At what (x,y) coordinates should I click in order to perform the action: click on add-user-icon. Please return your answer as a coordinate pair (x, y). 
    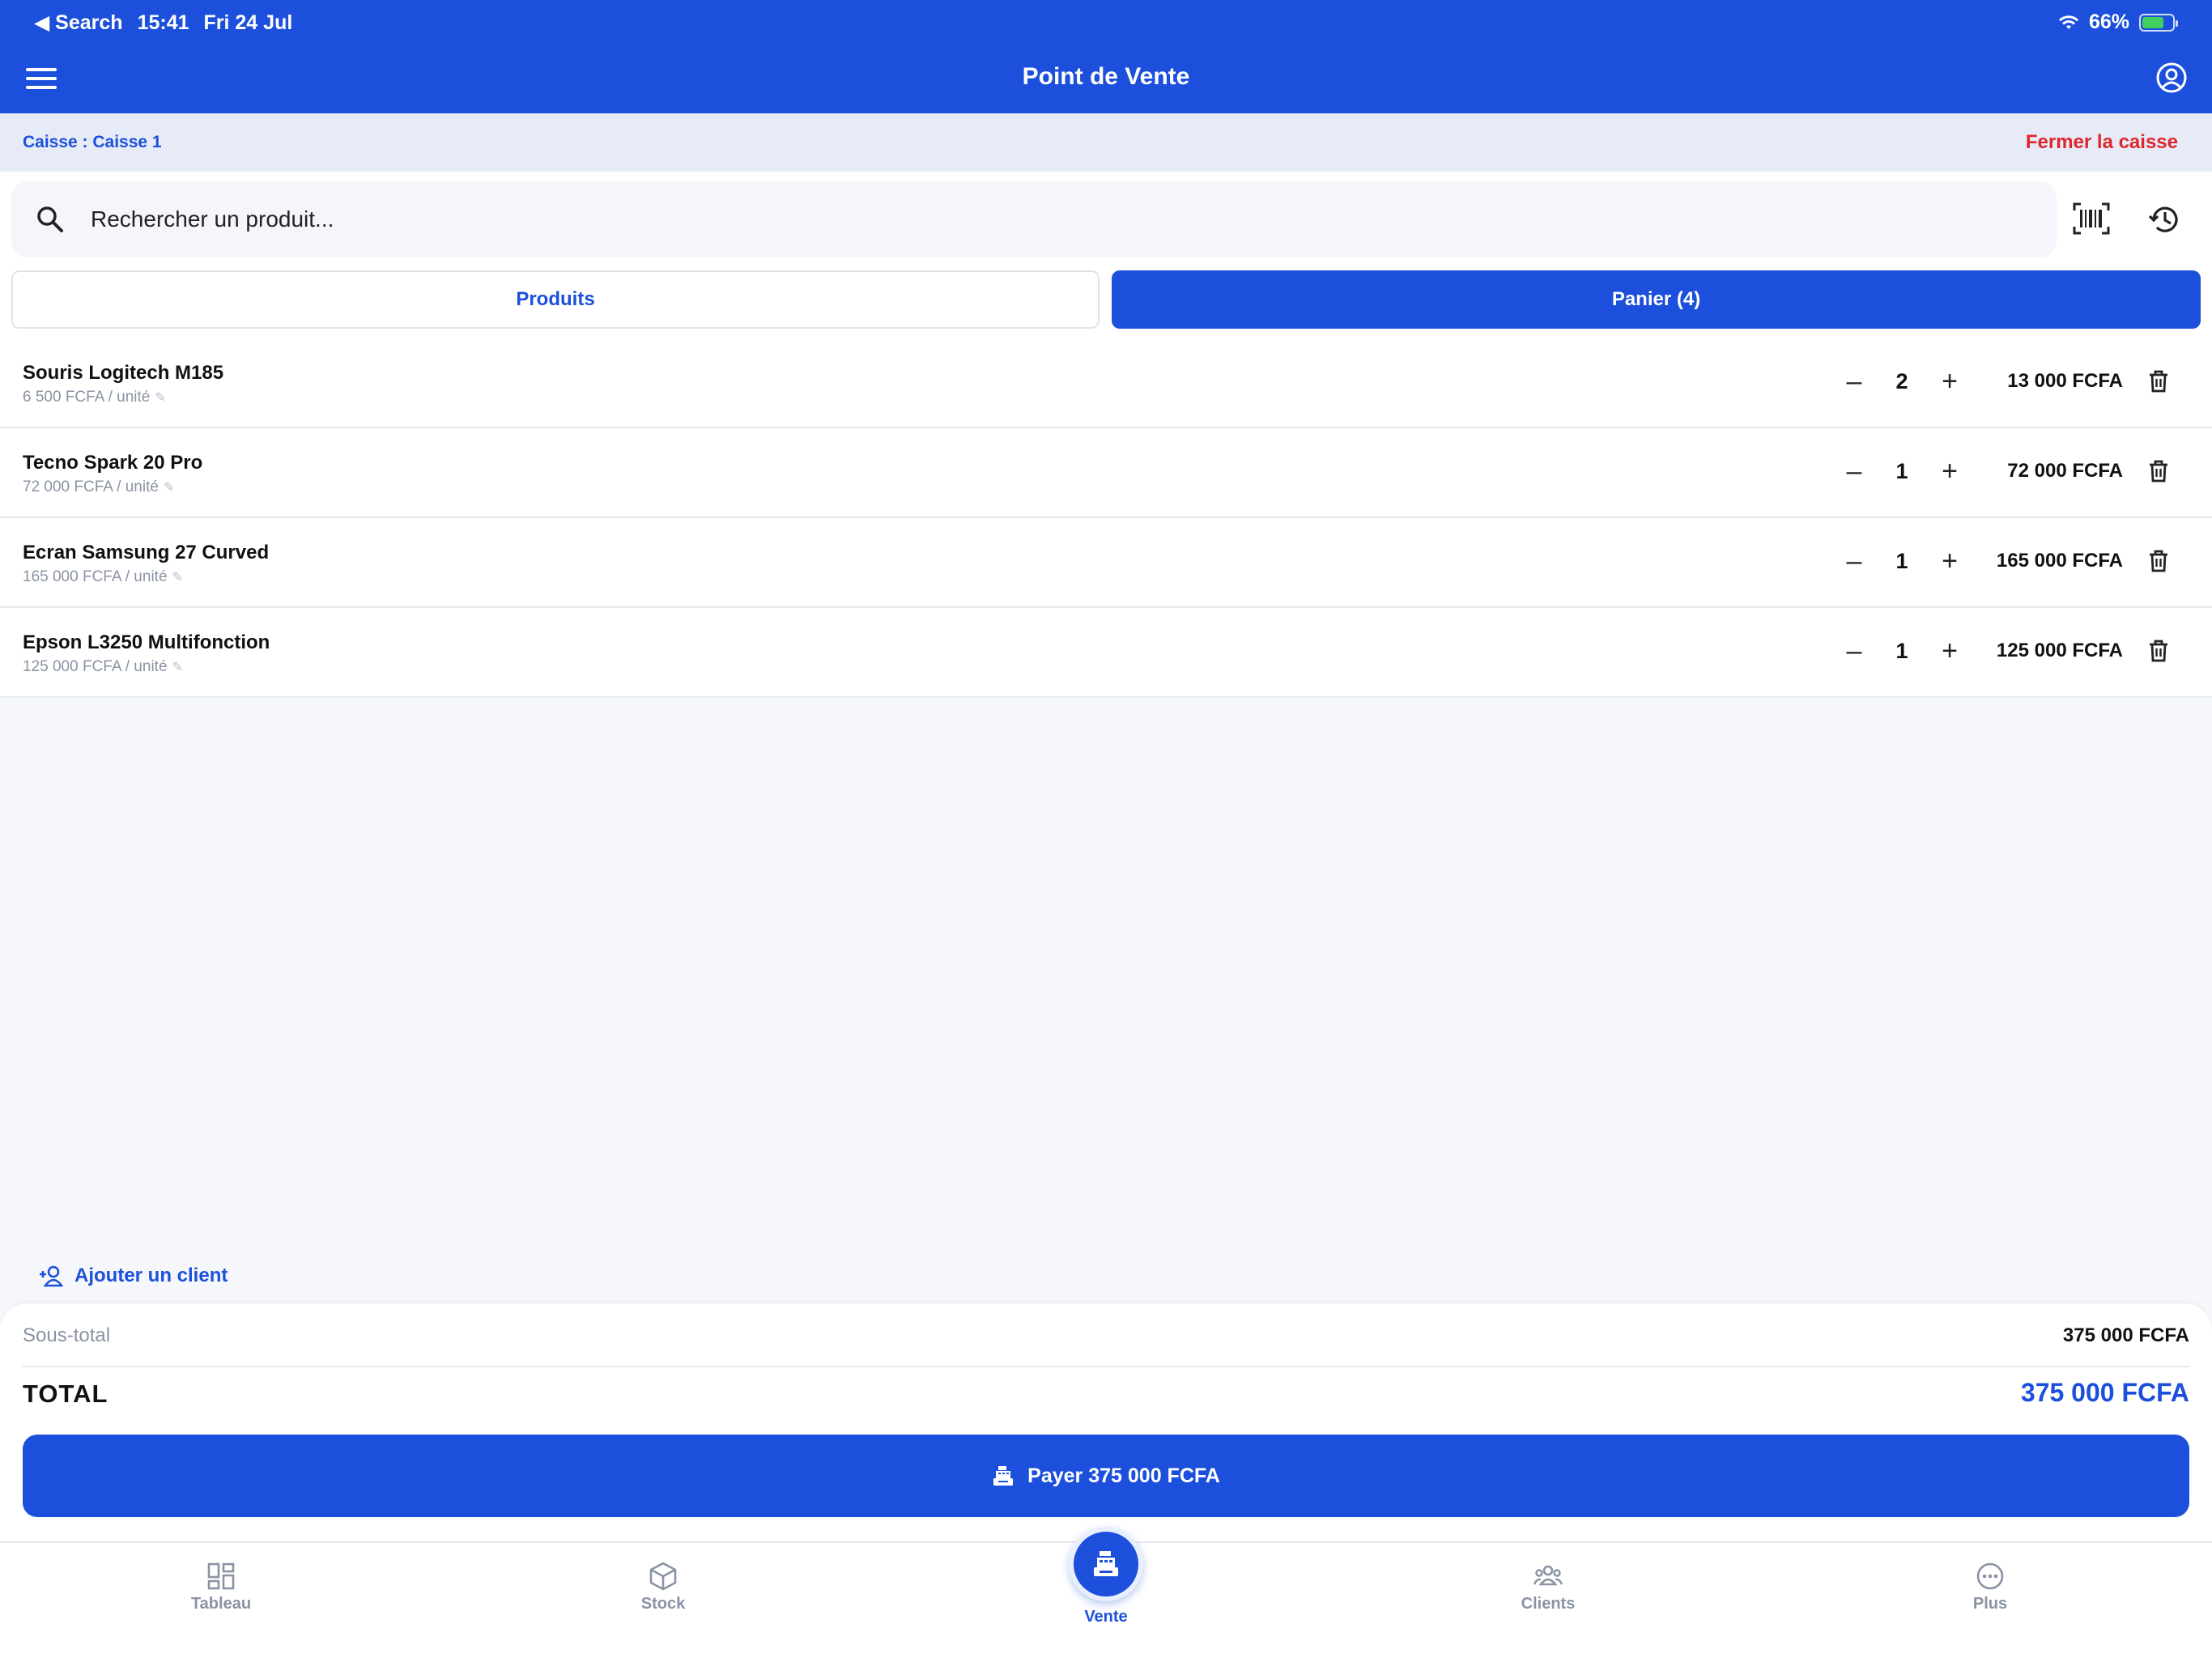
    Looking at the image, I should click on (52, 1276).